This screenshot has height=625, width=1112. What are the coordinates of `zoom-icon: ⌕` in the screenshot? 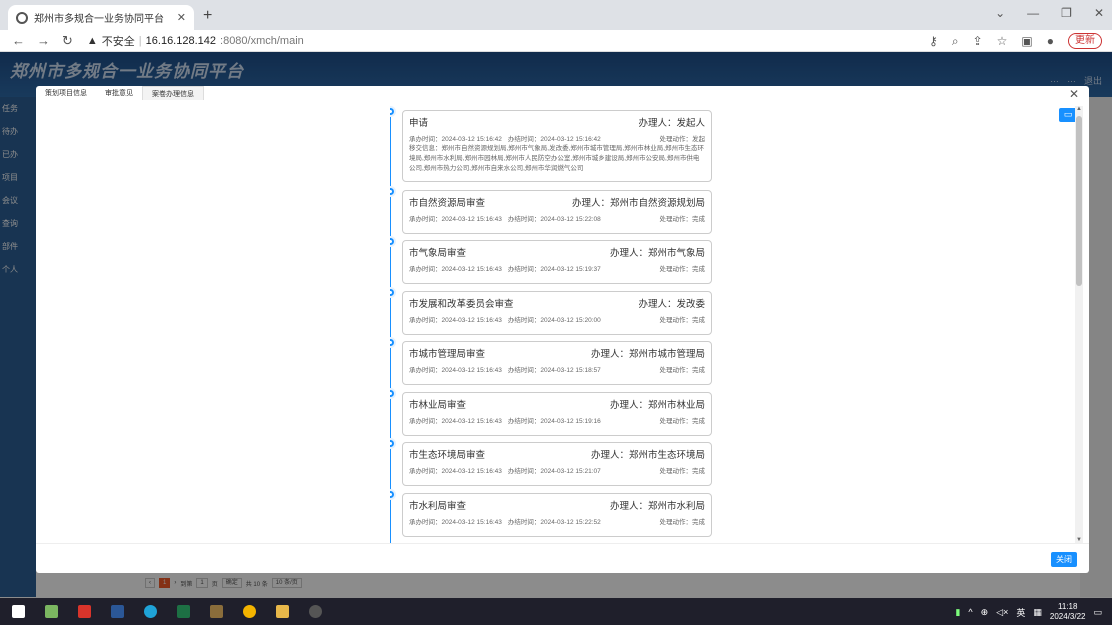 It's located at (955, 41).